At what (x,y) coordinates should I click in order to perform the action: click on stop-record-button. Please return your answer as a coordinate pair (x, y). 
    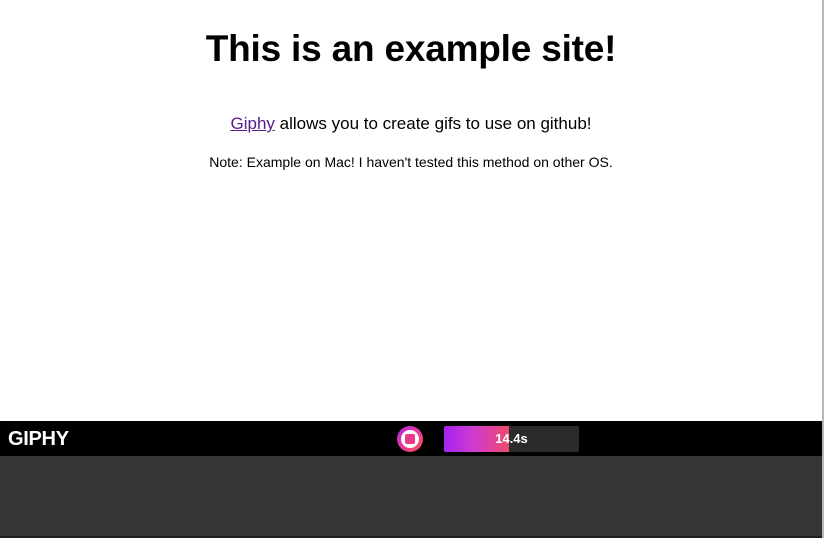
    Looking at the image, I should click on (410, 439).